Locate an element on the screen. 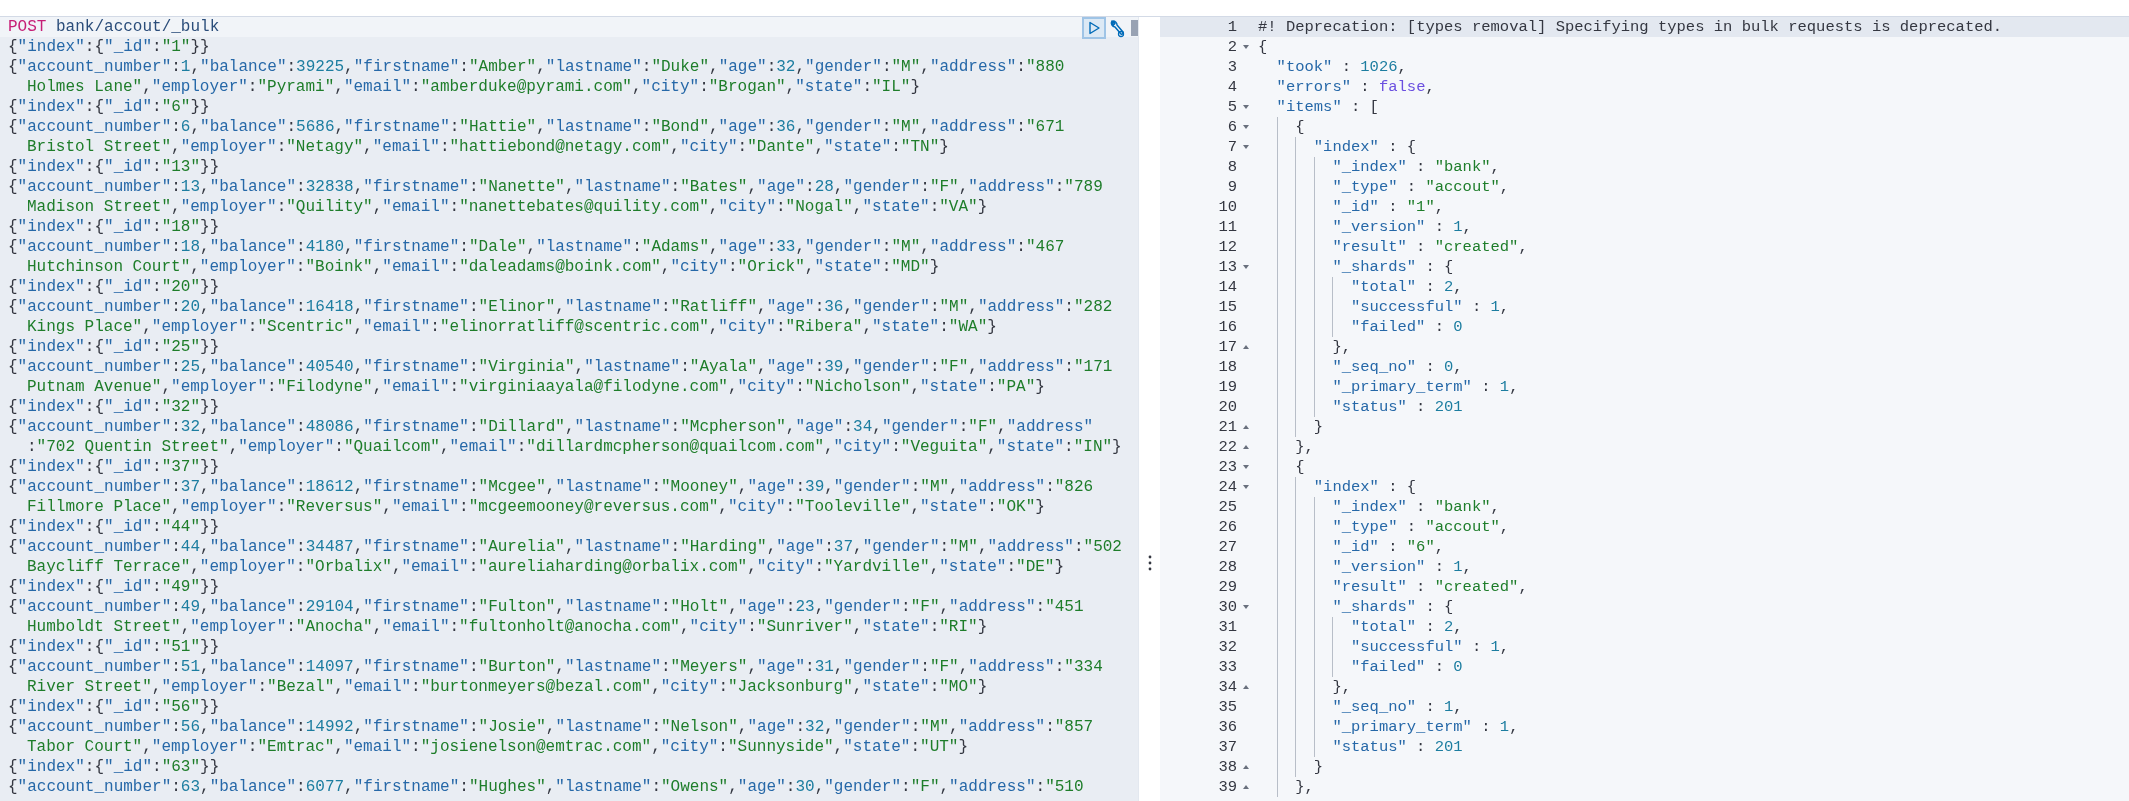 The width and height of the screenshot is (2129, 801). wrench-icon is located at coordinates (1117, 29).